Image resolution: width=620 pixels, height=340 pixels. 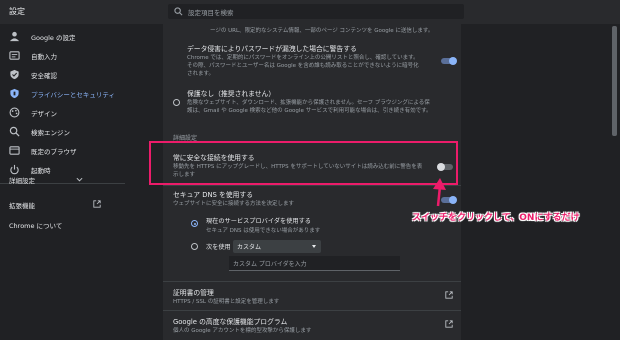 I want to click on breach-toggle, so click(x=448, y=61).